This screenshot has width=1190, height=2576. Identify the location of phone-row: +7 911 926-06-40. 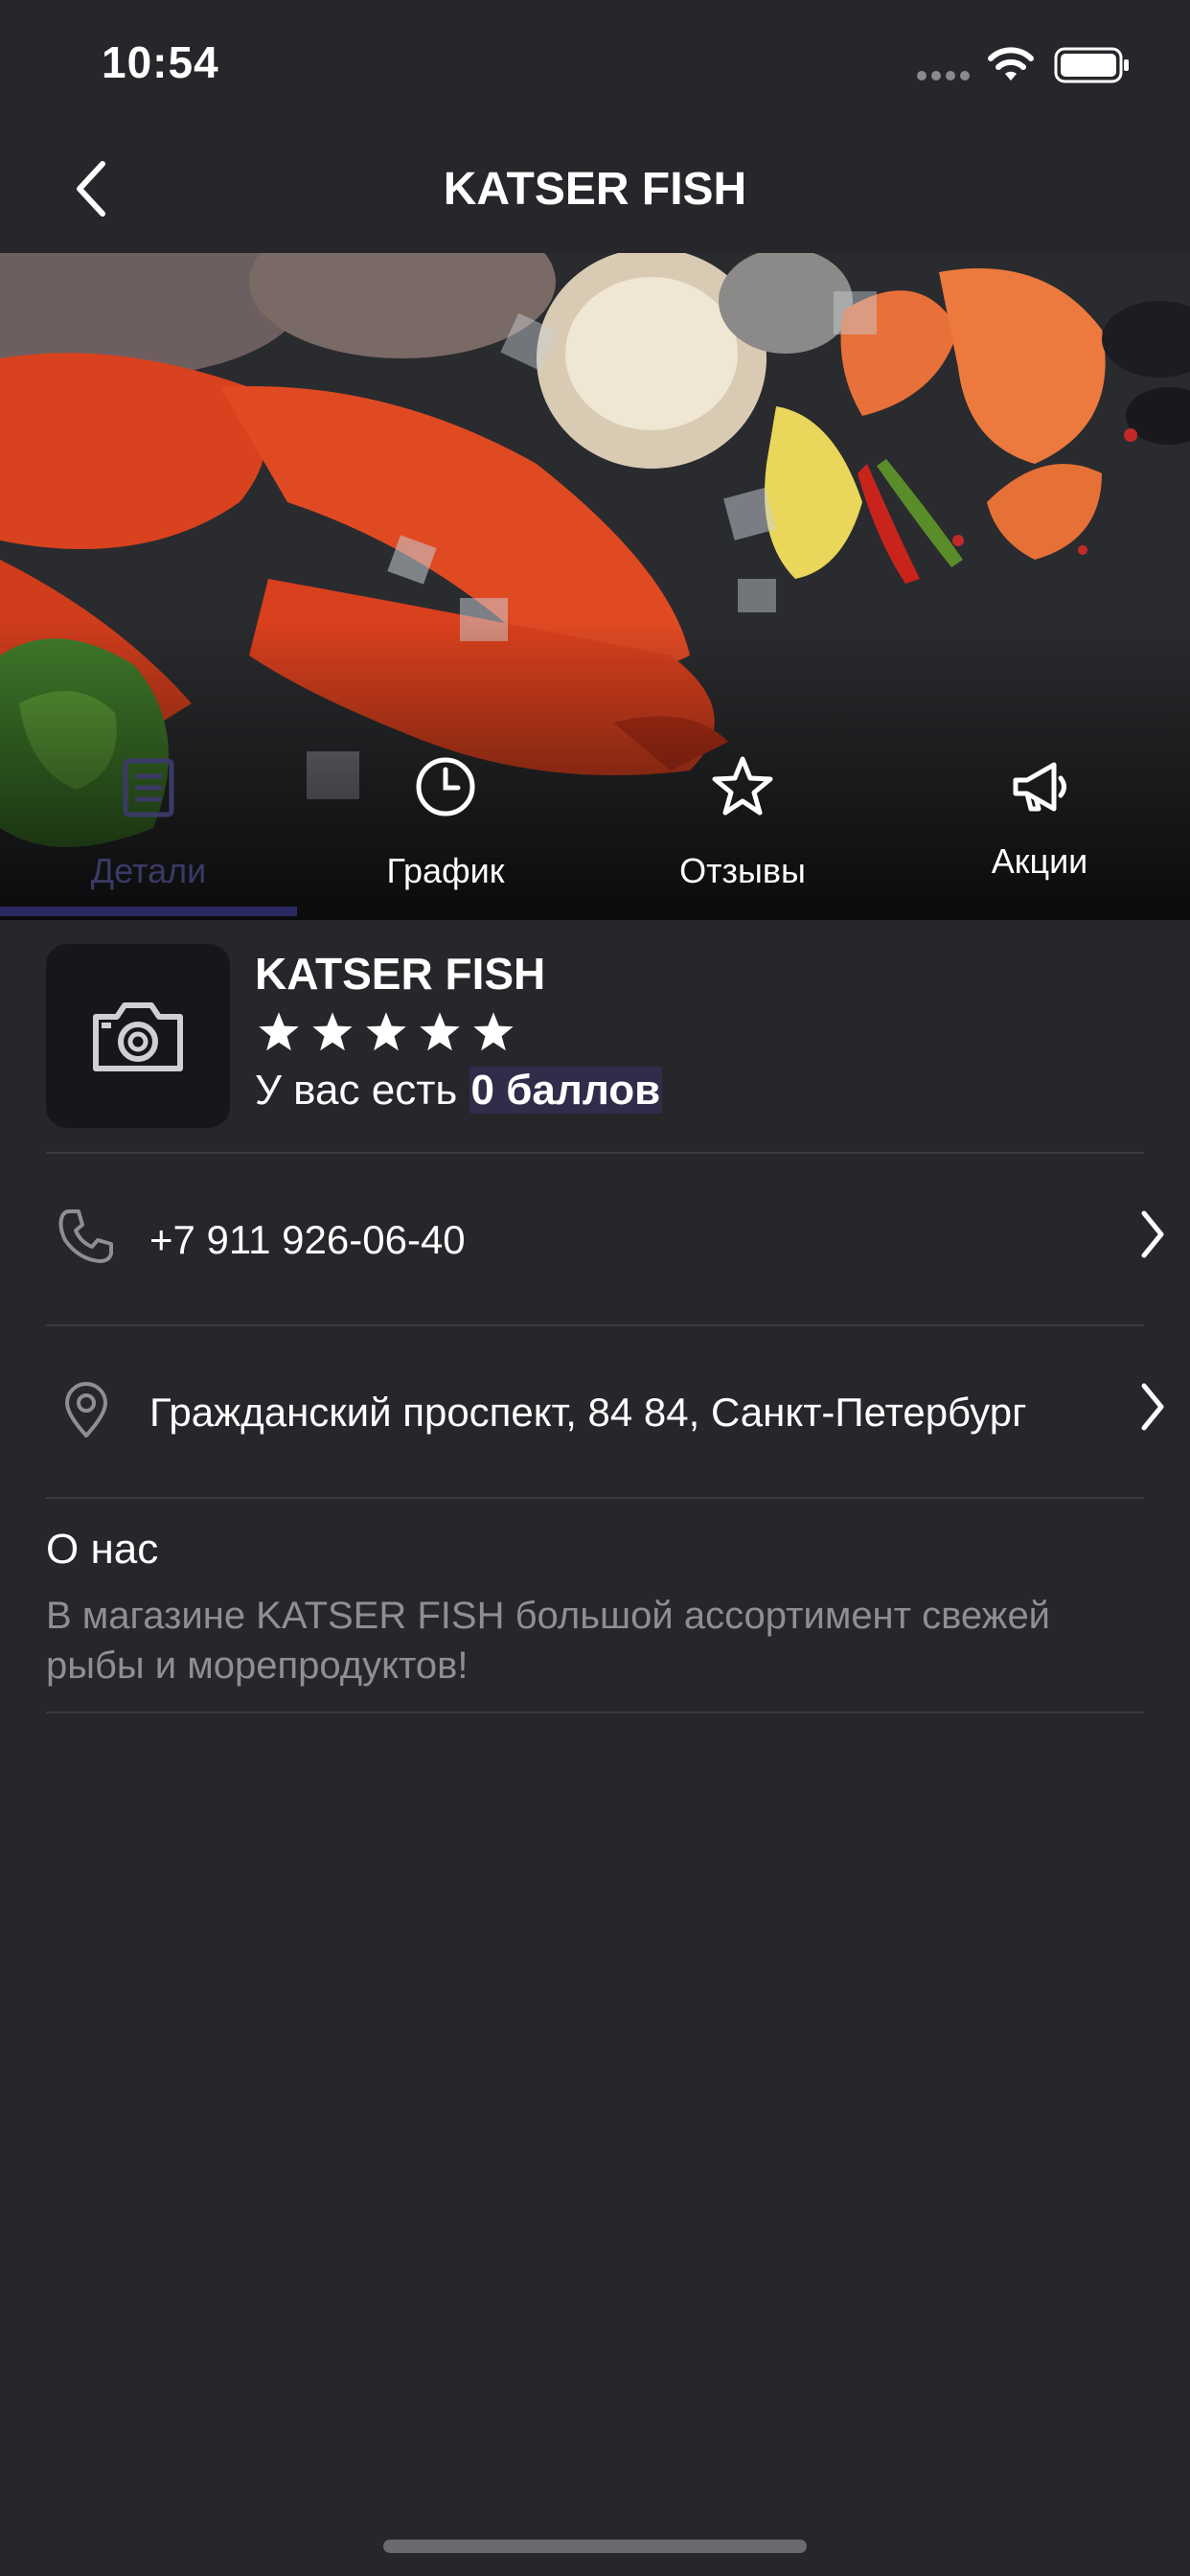
(606, 1240).